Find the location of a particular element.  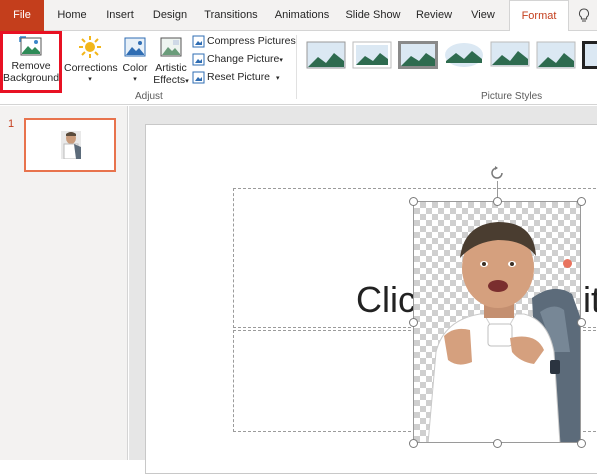

person-image is located at coordinates (503, 332).